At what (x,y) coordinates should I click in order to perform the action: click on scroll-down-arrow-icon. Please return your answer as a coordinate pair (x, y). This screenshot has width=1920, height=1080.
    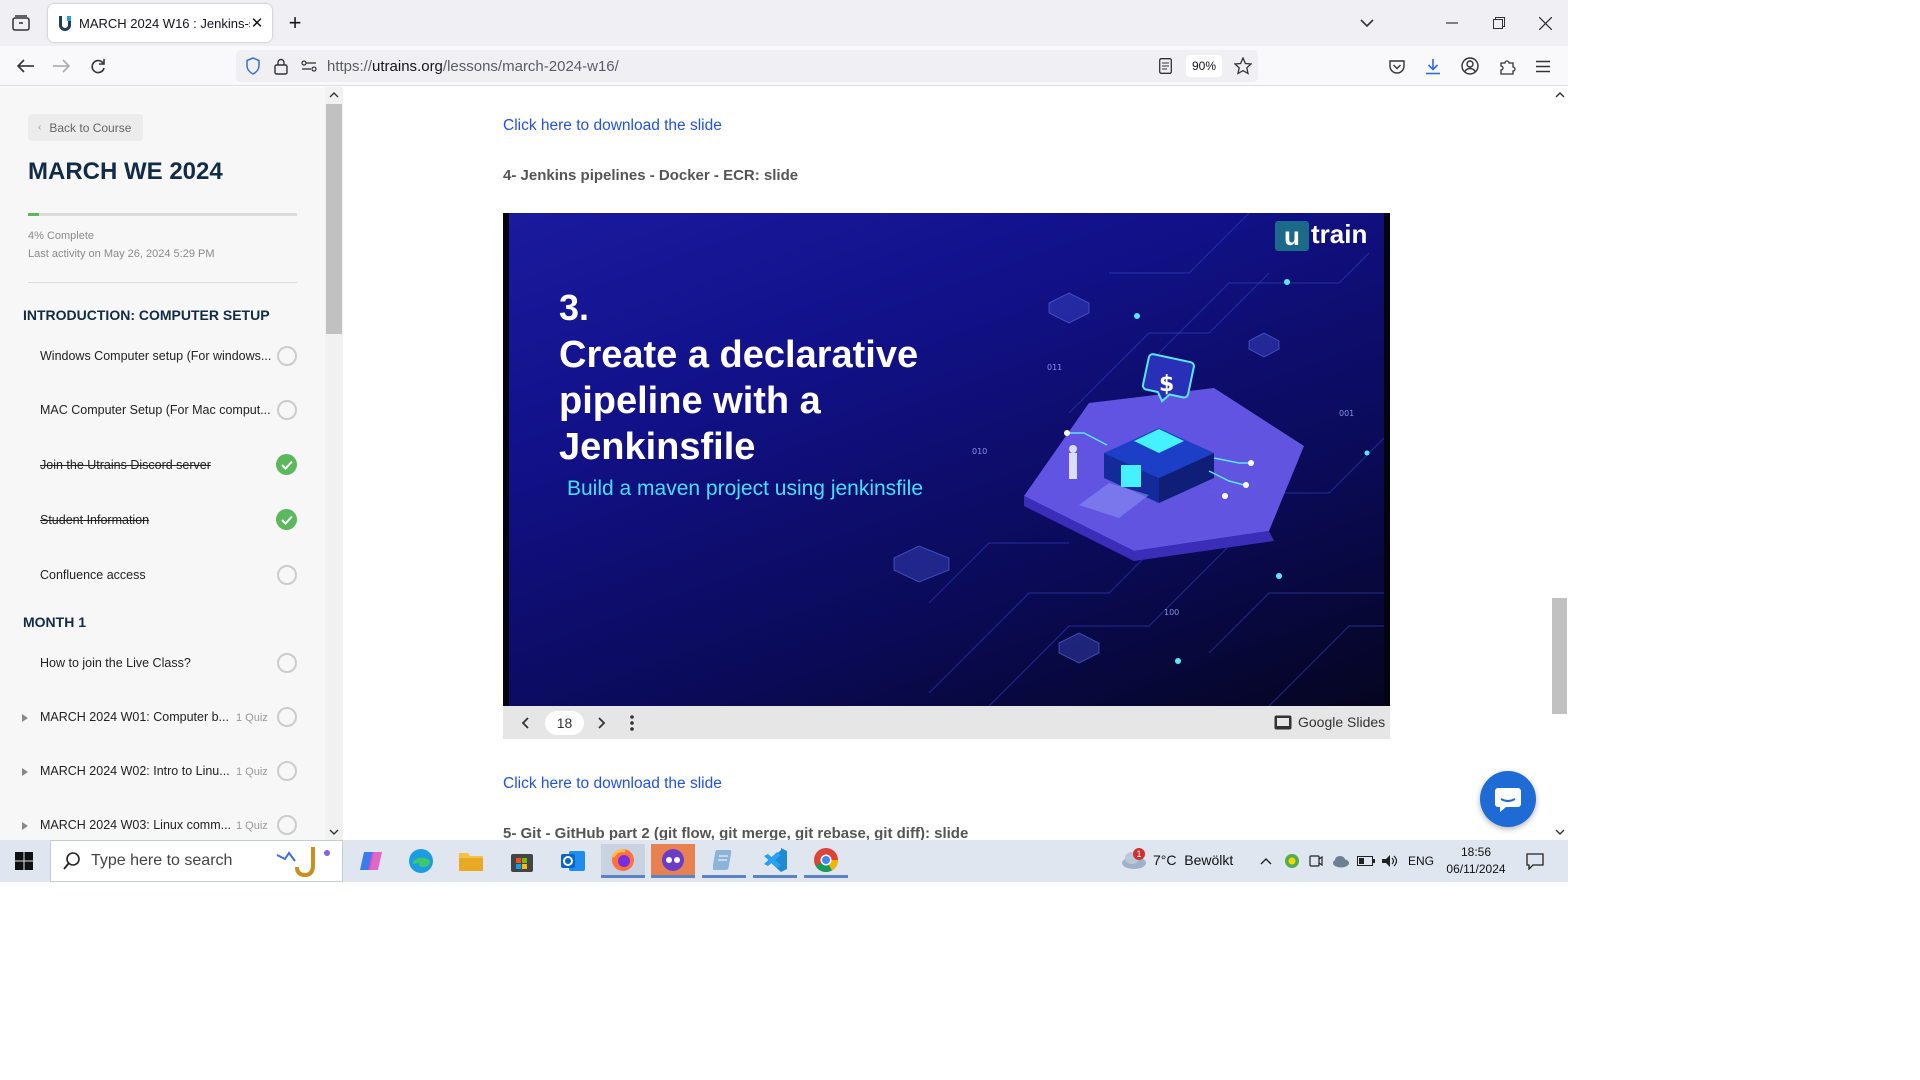
    Looking at the image, I should click on (334, 832).